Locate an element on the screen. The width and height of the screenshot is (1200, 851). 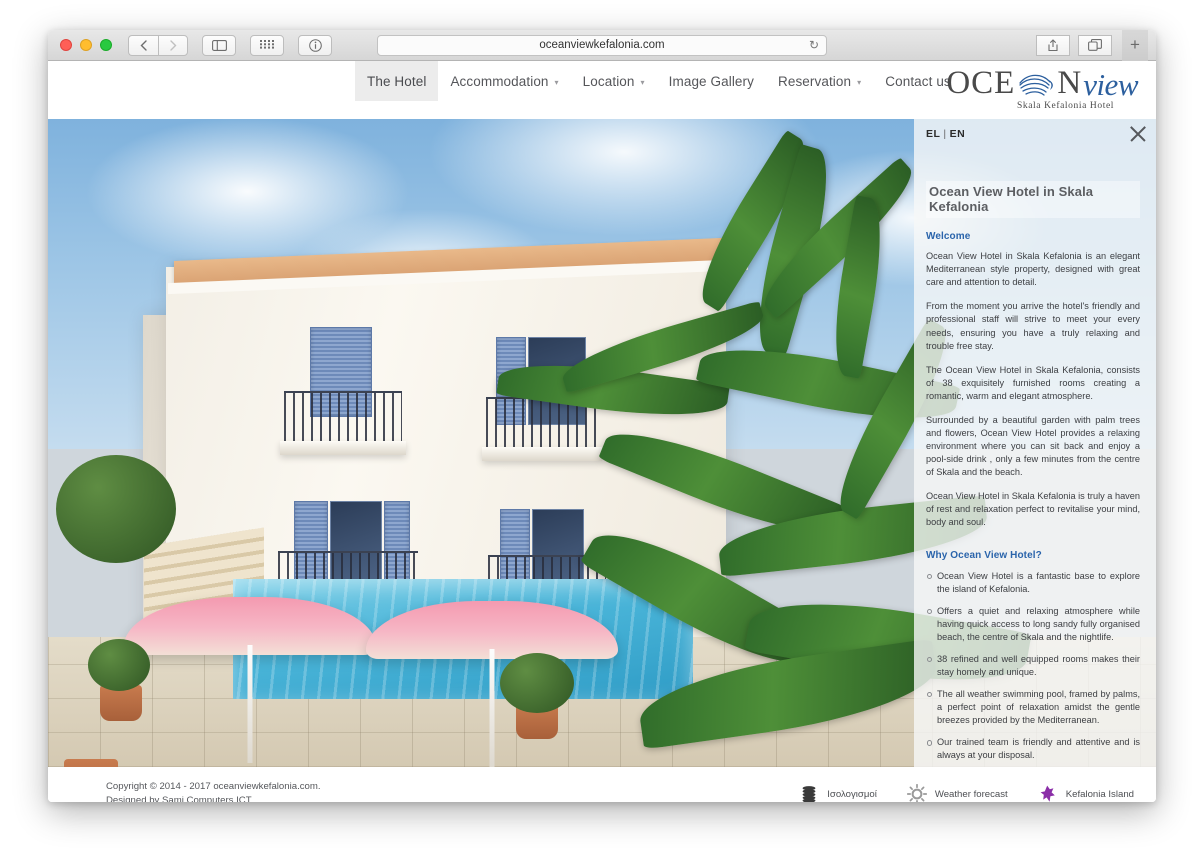
nav-label: Reservation is located at coordinates (814, 81).